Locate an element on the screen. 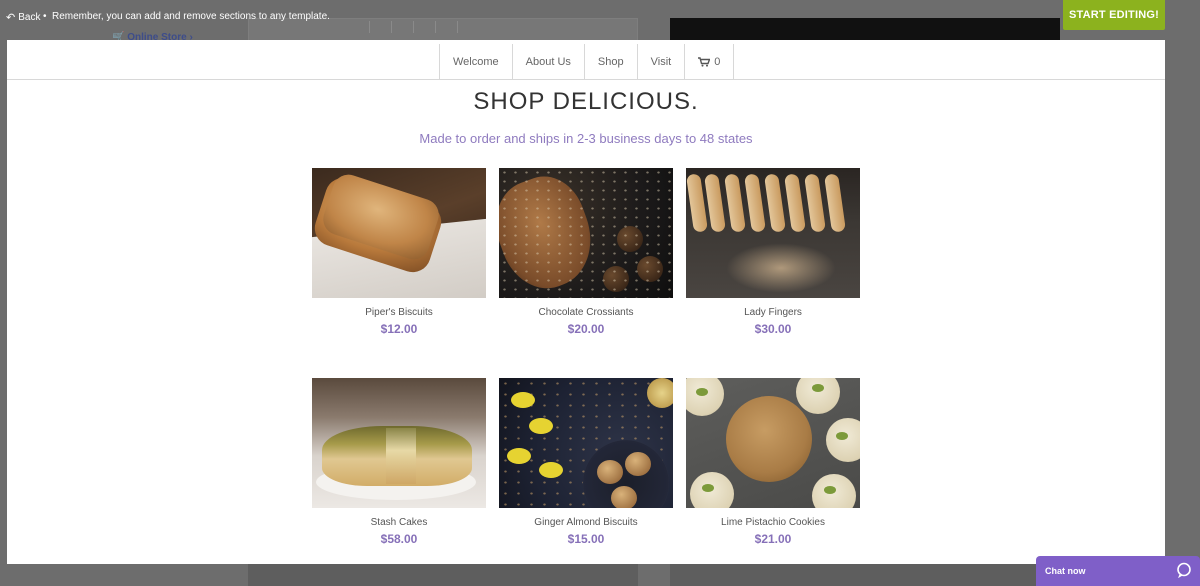 This screenshot has height=586, width=1200. product-price: $58.00 is located at coordinates (399, 539).